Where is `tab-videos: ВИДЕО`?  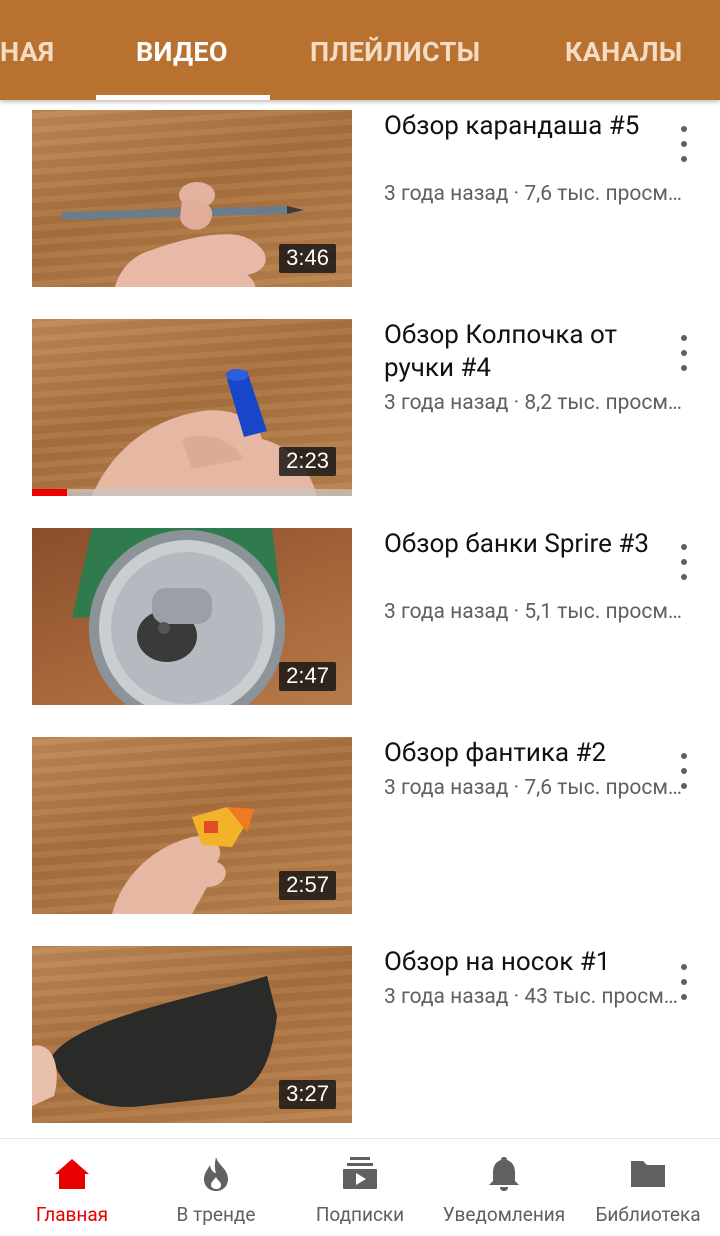
tab-videos: ВИДЕО is located at coordinates (182, 50).